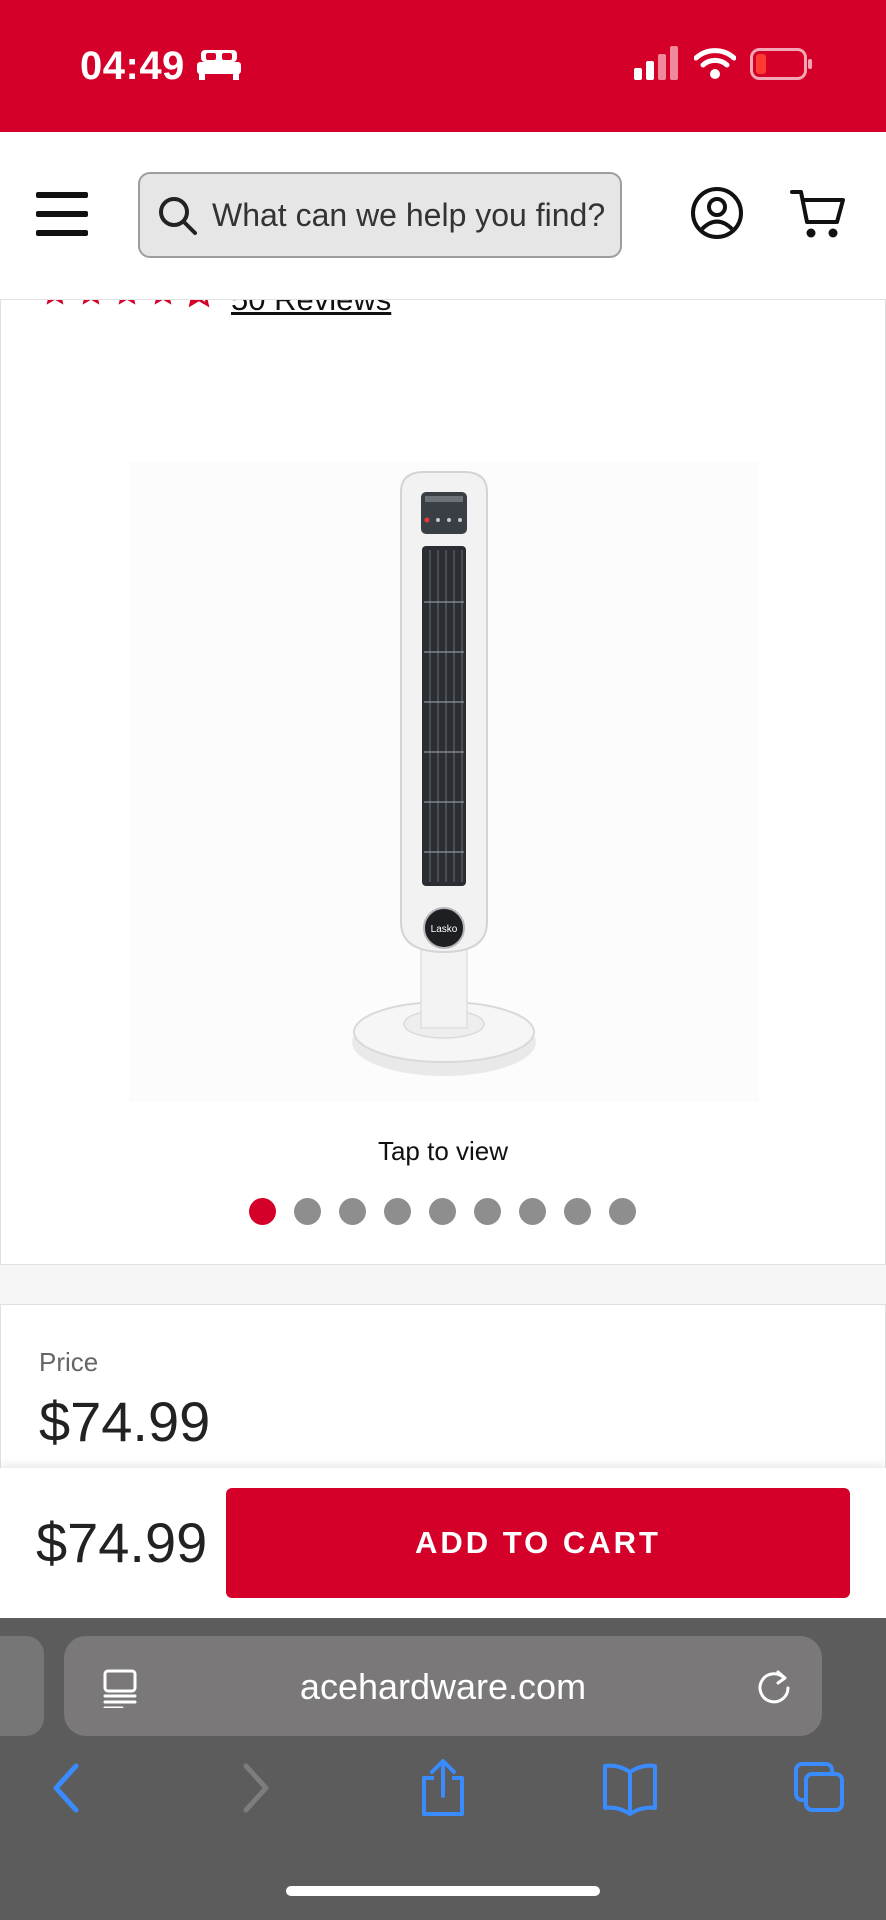 The image size is (886, 1920). Describe the element at coordinates (715, 63) in the screenshot. I see `wifi-icon` at that location.